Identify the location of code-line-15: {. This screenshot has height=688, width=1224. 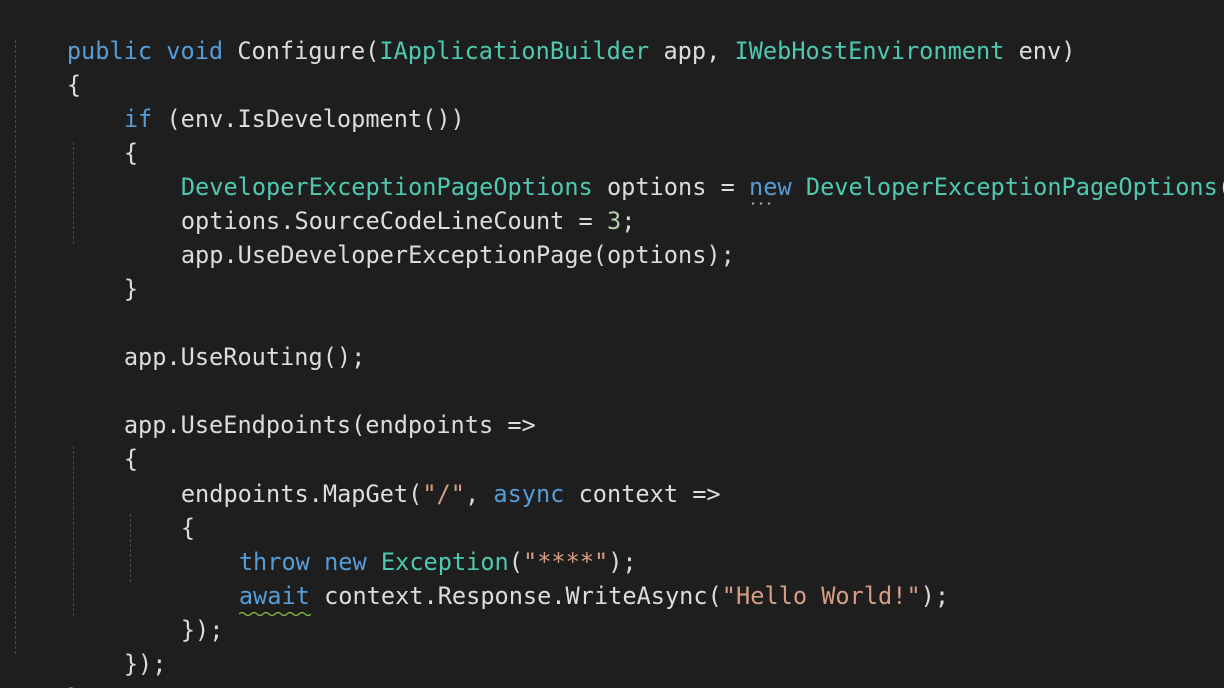
(159, 509).